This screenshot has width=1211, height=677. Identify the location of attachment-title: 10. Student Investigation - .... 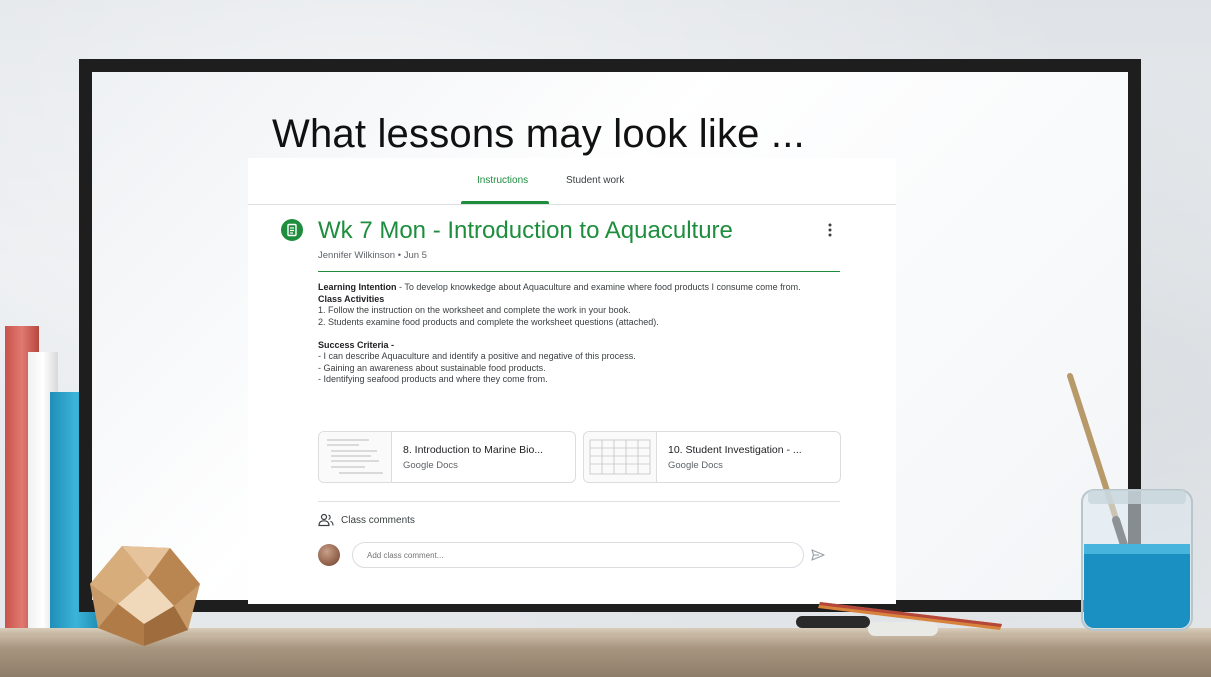
(735, 450).